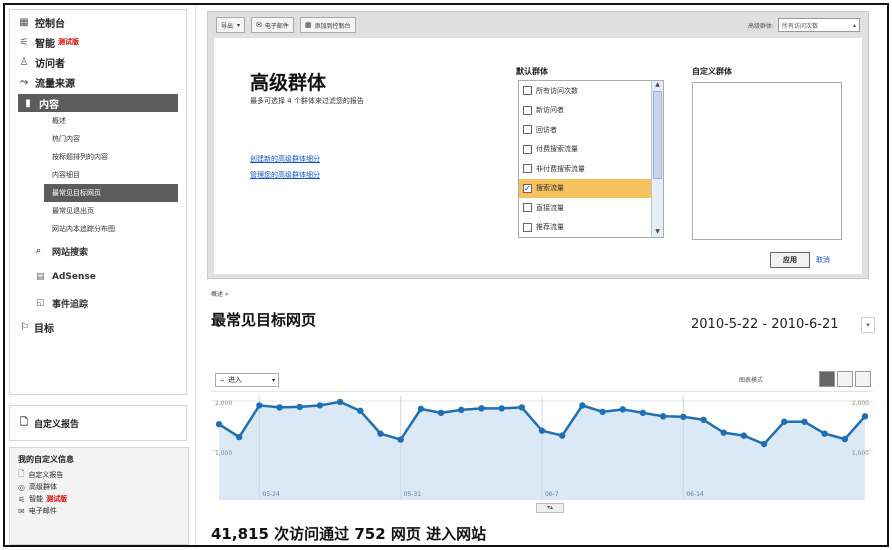 The image size is (892, 550). Describe the element at coordinates (98, 175) in the screenshot. I see `sidebar-subitem-content-drilldown: 内容细目` at that location.